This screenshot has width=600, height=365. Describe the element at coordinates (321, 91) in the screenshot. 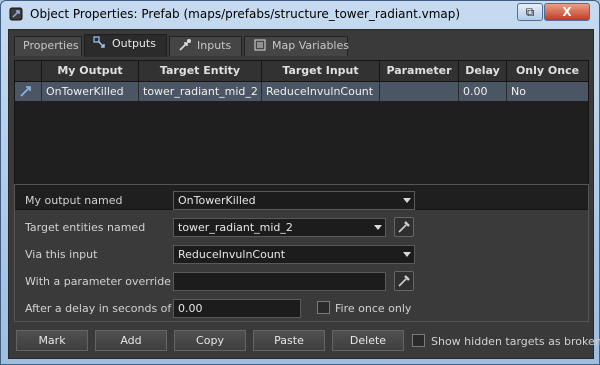

I see `cell-target-input: ReduceInvulnCount` at that location.